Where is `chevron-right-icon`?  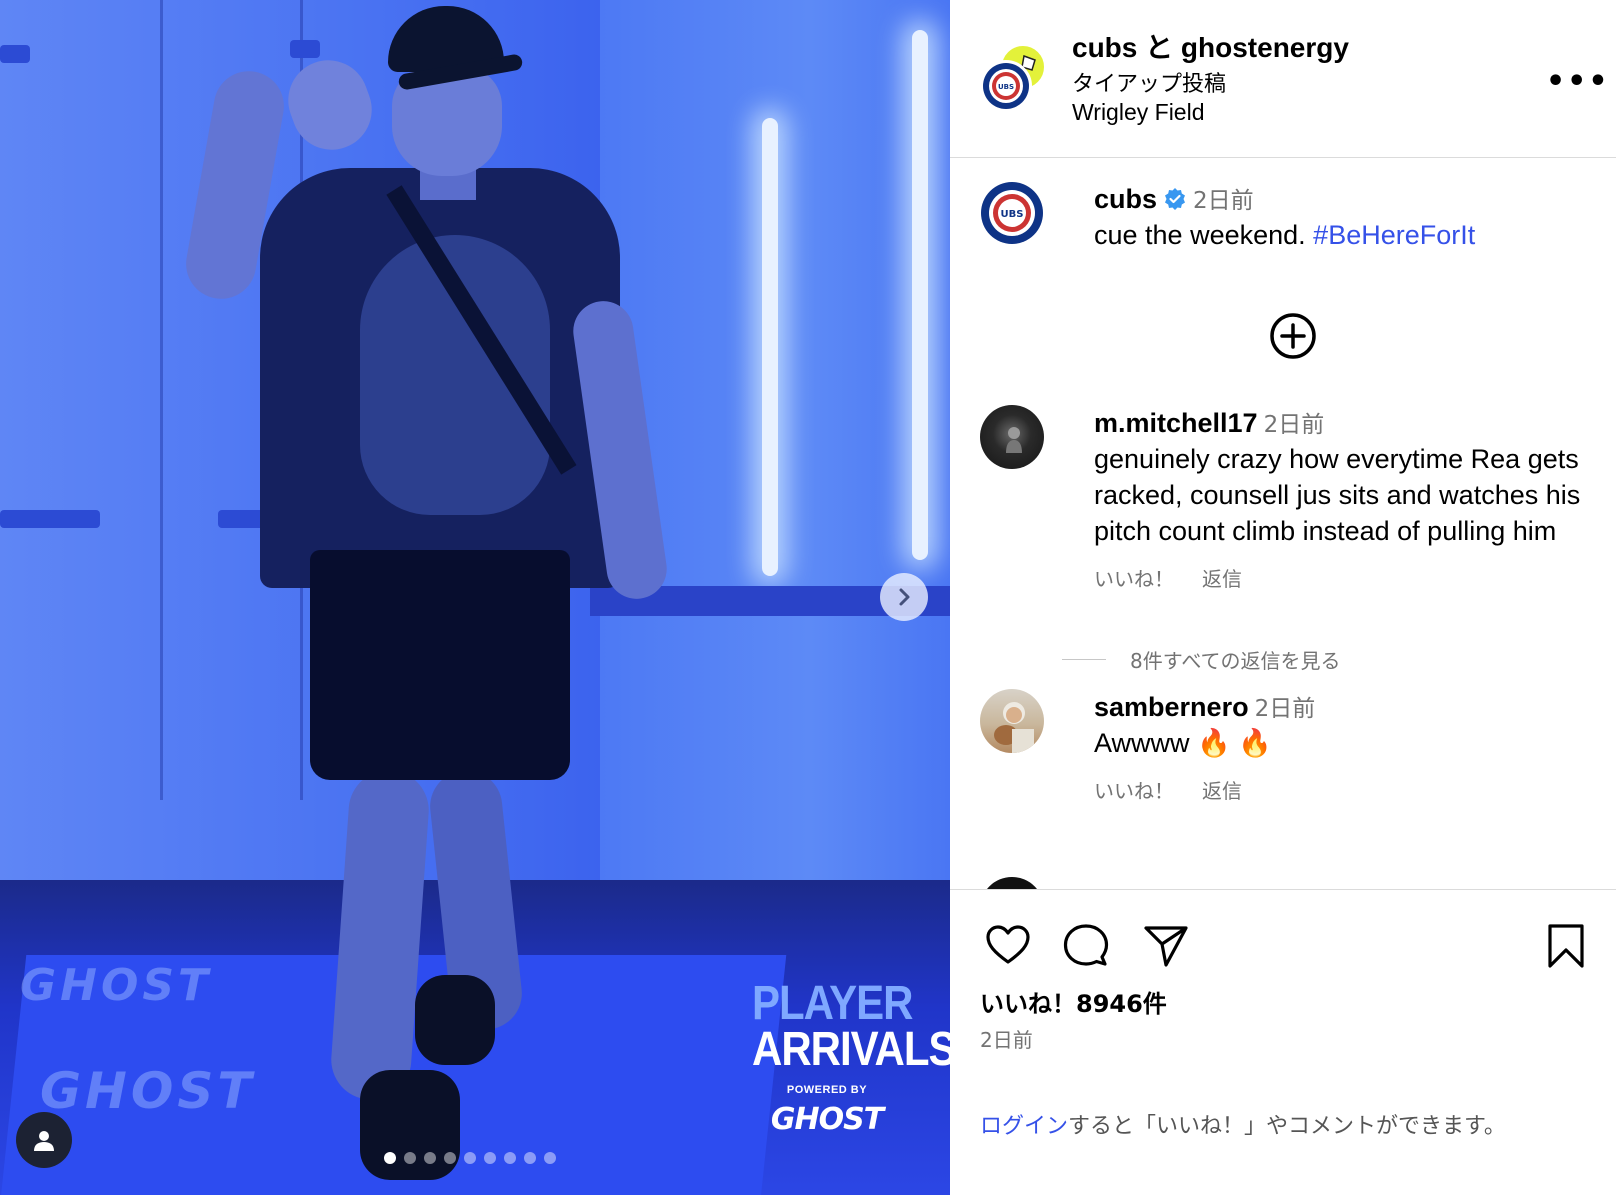
chevron-right-icon is located at coordinates (904, 597).